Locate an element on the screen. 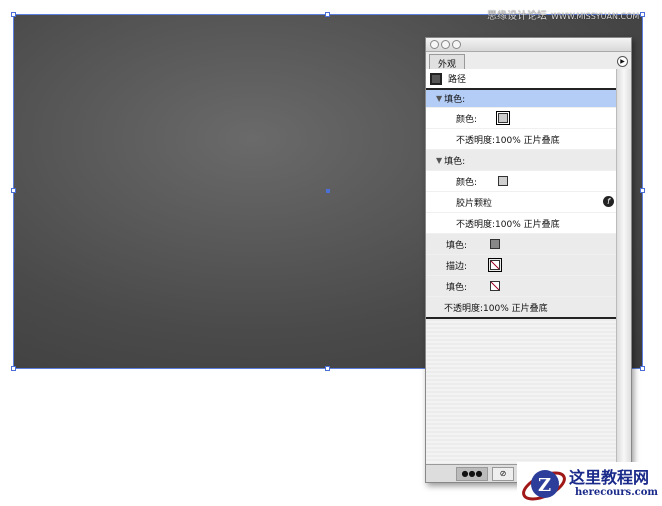 This screenshot has width=662, height=506. logo-icon: Z is located at coordinates (544, 485).